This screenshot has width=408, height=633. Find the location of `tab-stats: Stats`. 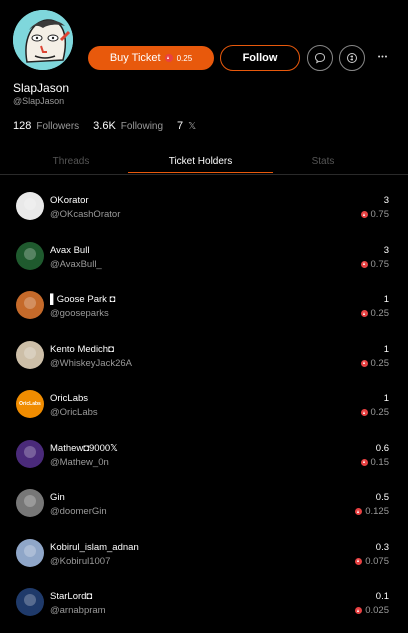

tab-stats: Stats is located at coordinates (323, 161).